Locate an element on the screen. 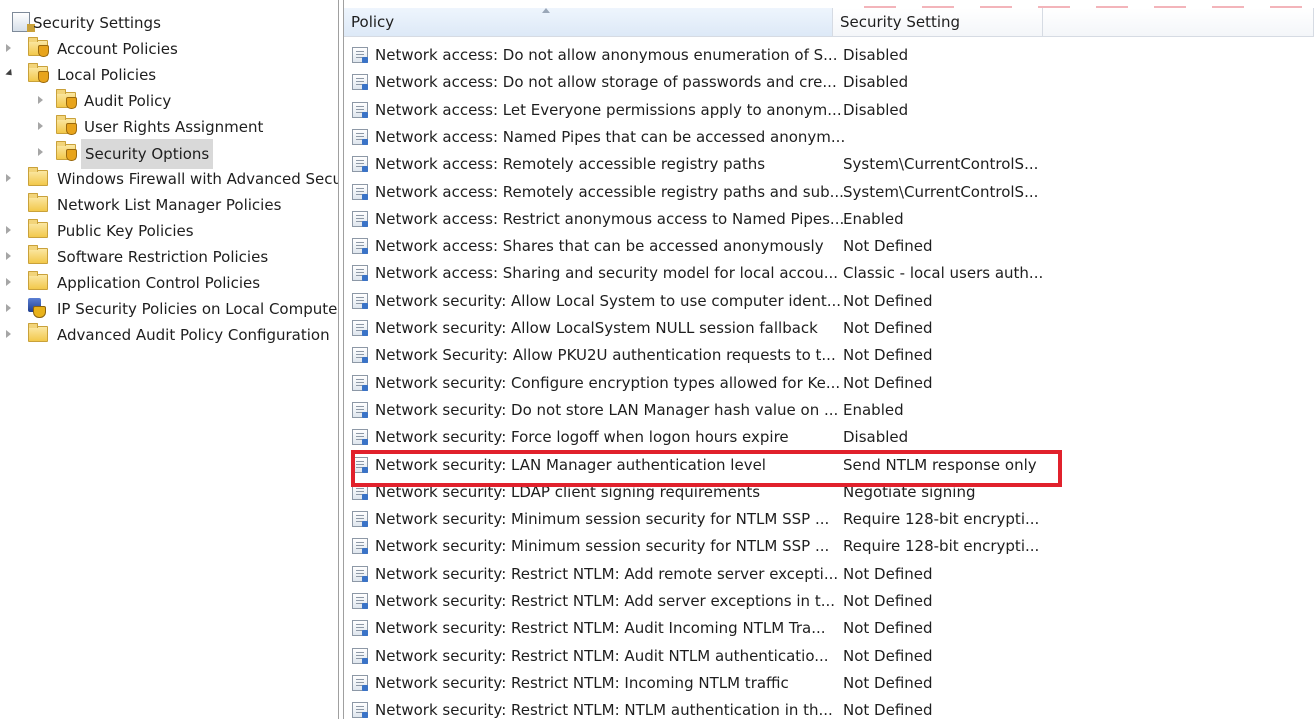 This screenshot has width=1314, height=719. column-header-policy: Policy is located at coordinates (588, 22).